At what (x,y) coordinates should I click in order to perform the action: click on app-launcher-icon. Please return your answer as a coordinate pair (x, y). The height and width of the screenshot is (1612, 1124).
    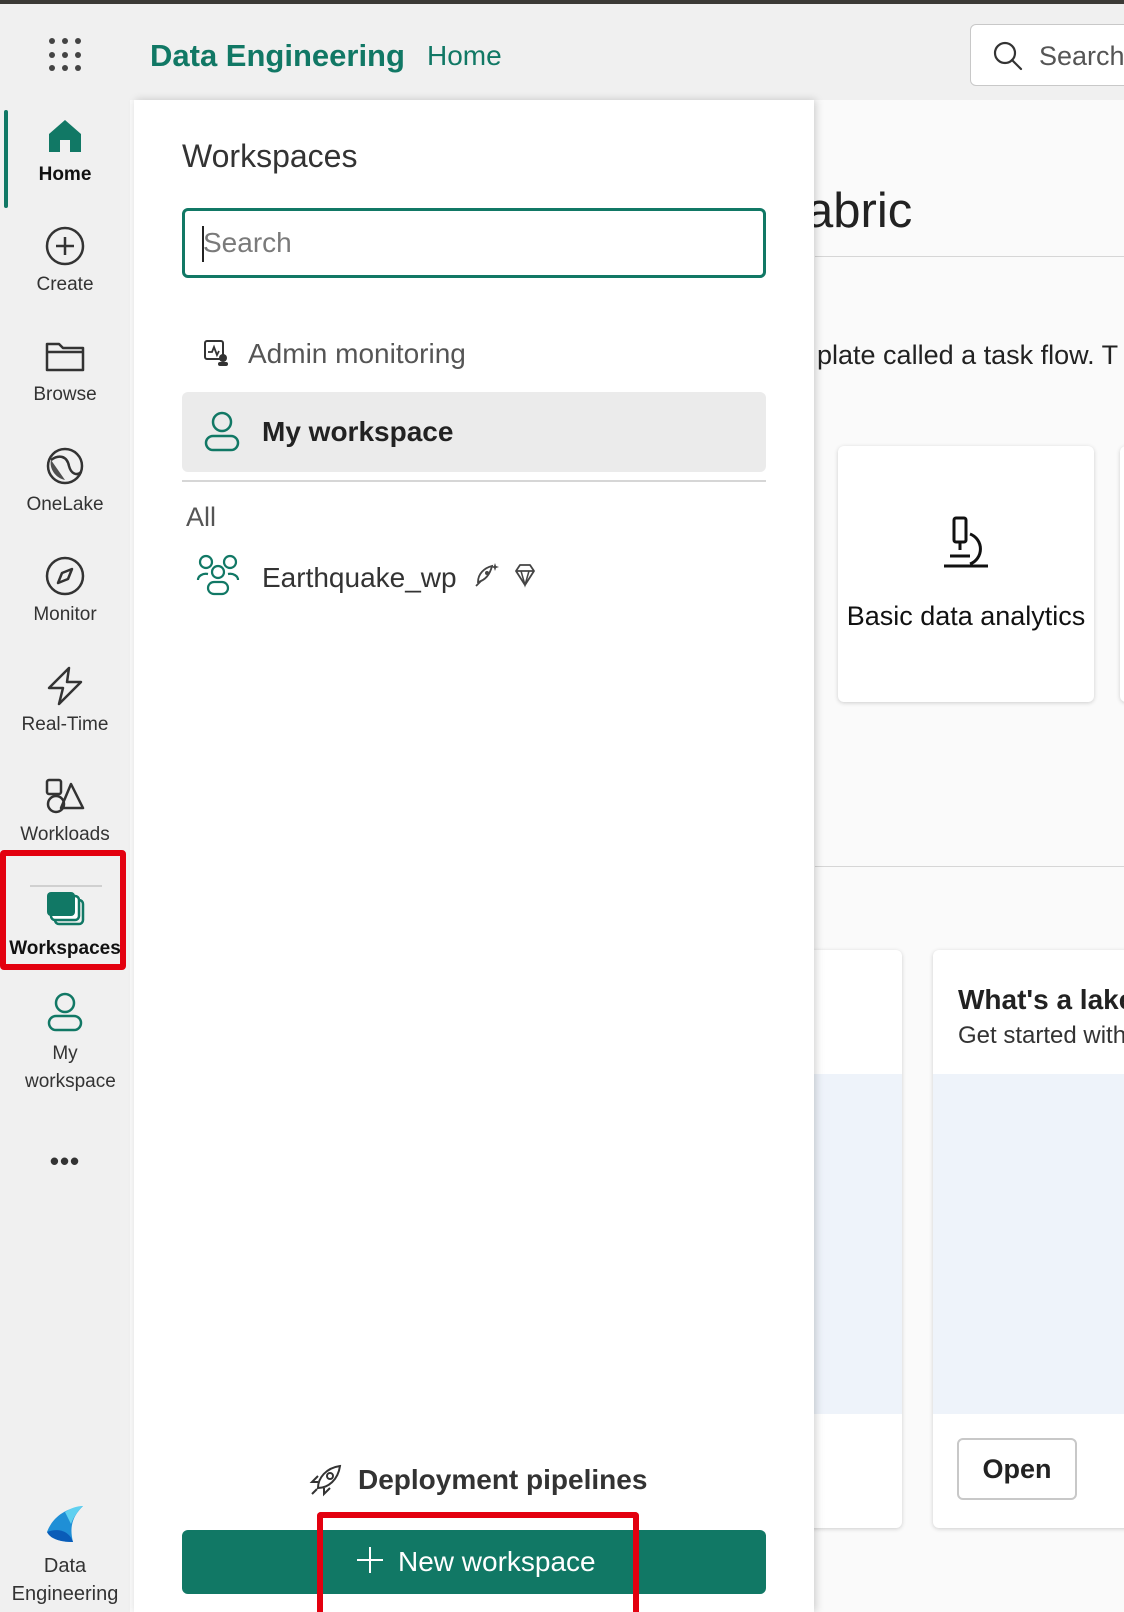
    Looking at the image, I should click on (66, 55).